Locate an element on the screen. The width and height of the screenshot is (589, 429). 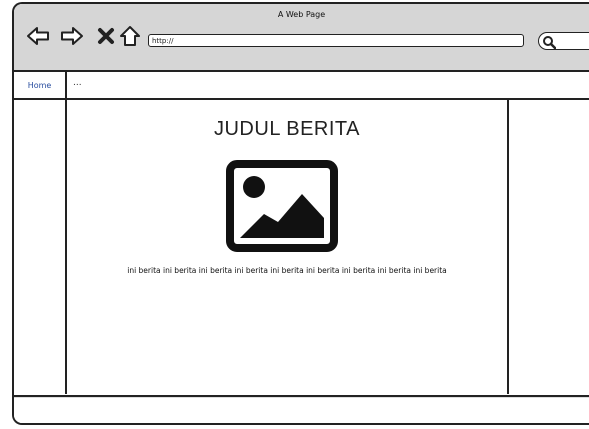
forward-arrow-icon is located at coordinates (72, 36).